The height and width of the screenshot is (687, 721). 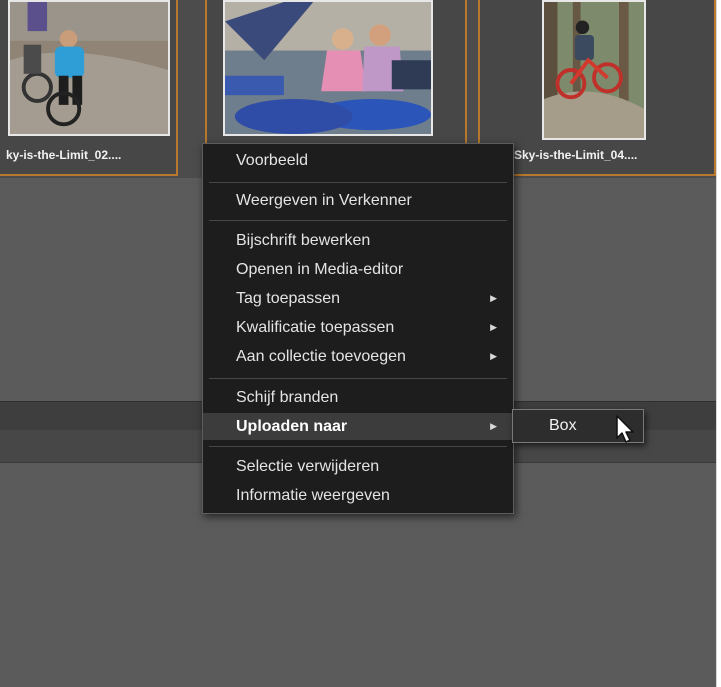 I want to click on menu-item-open-media-editor: Openen in Media-editor, so click(x=358, y=269).